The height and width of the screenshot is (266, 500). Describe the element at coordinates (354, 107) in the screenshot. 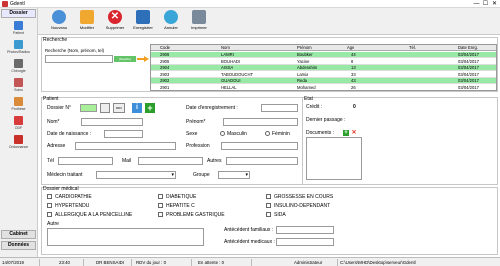

I see `credit-value: 0` at that location.